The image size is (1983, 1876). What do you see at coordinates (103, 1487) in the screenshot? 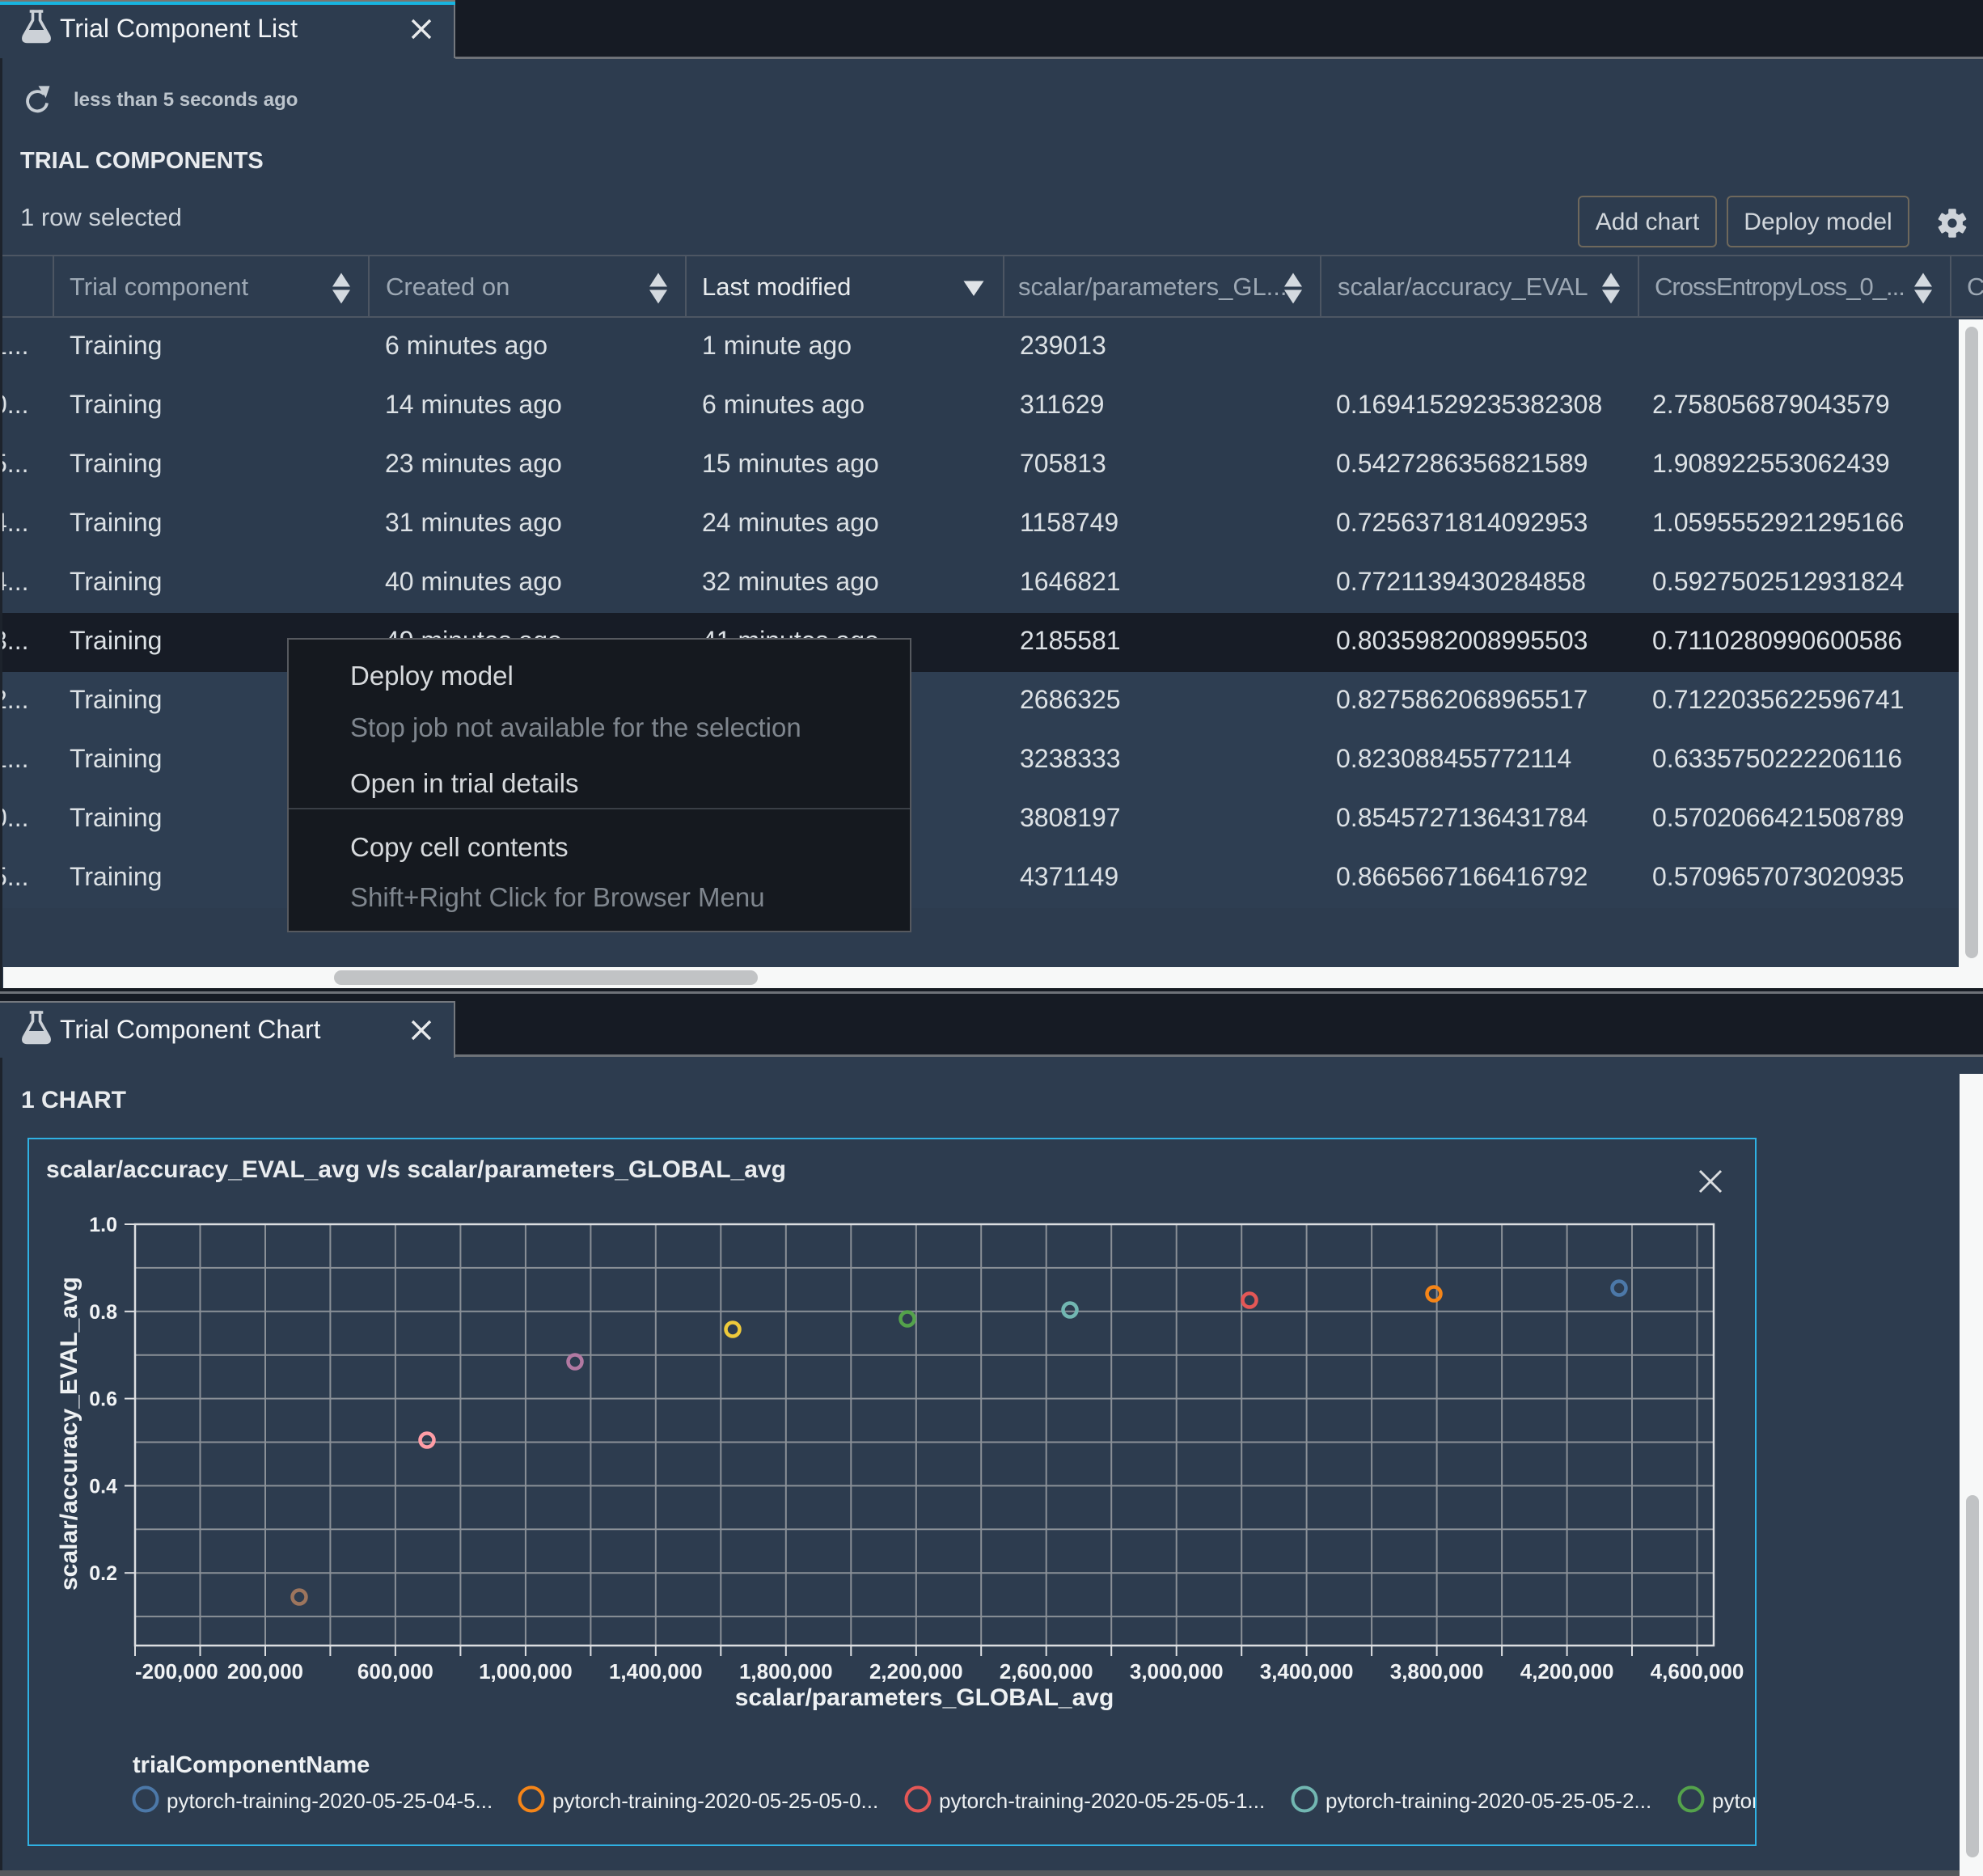
I see `svg-text: 0.4` at bounding box center [103, 1487].